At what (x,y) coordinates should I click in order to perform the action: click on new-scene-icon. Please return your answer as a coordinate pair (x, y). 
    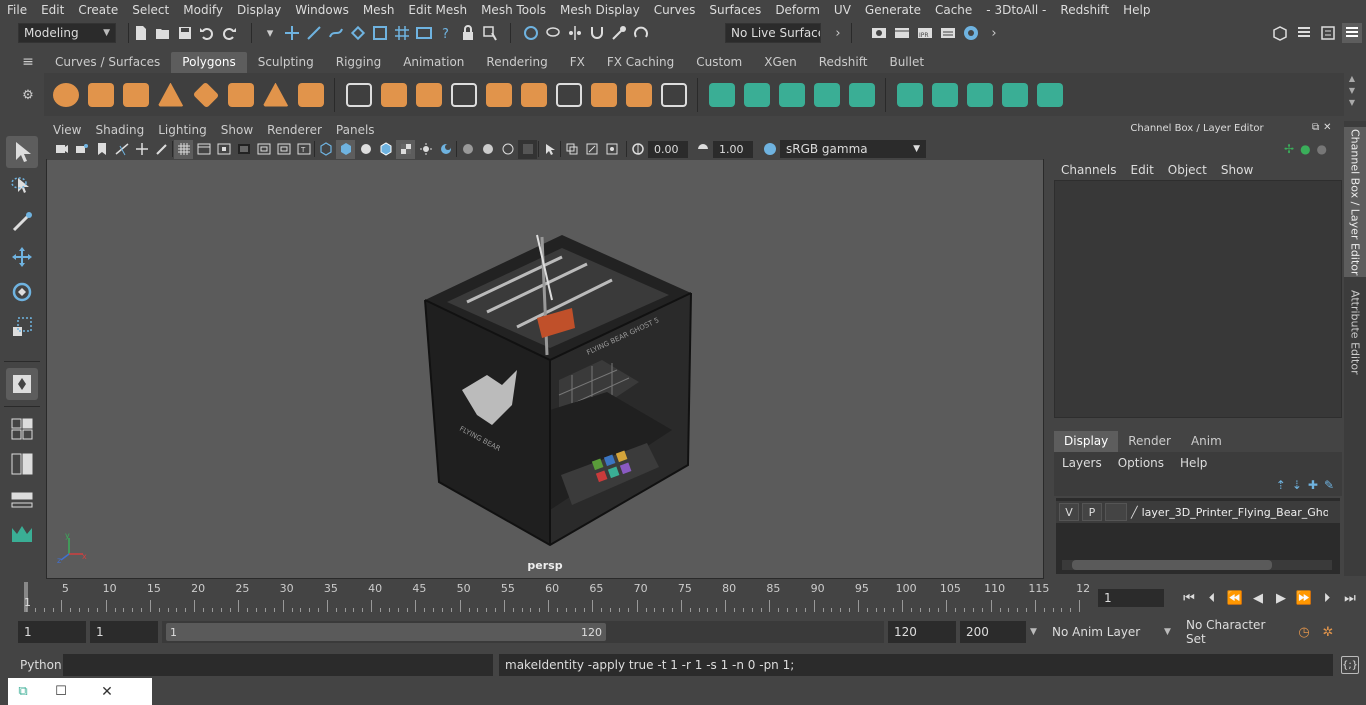
    Looking at the image, I should click on (141, 33).